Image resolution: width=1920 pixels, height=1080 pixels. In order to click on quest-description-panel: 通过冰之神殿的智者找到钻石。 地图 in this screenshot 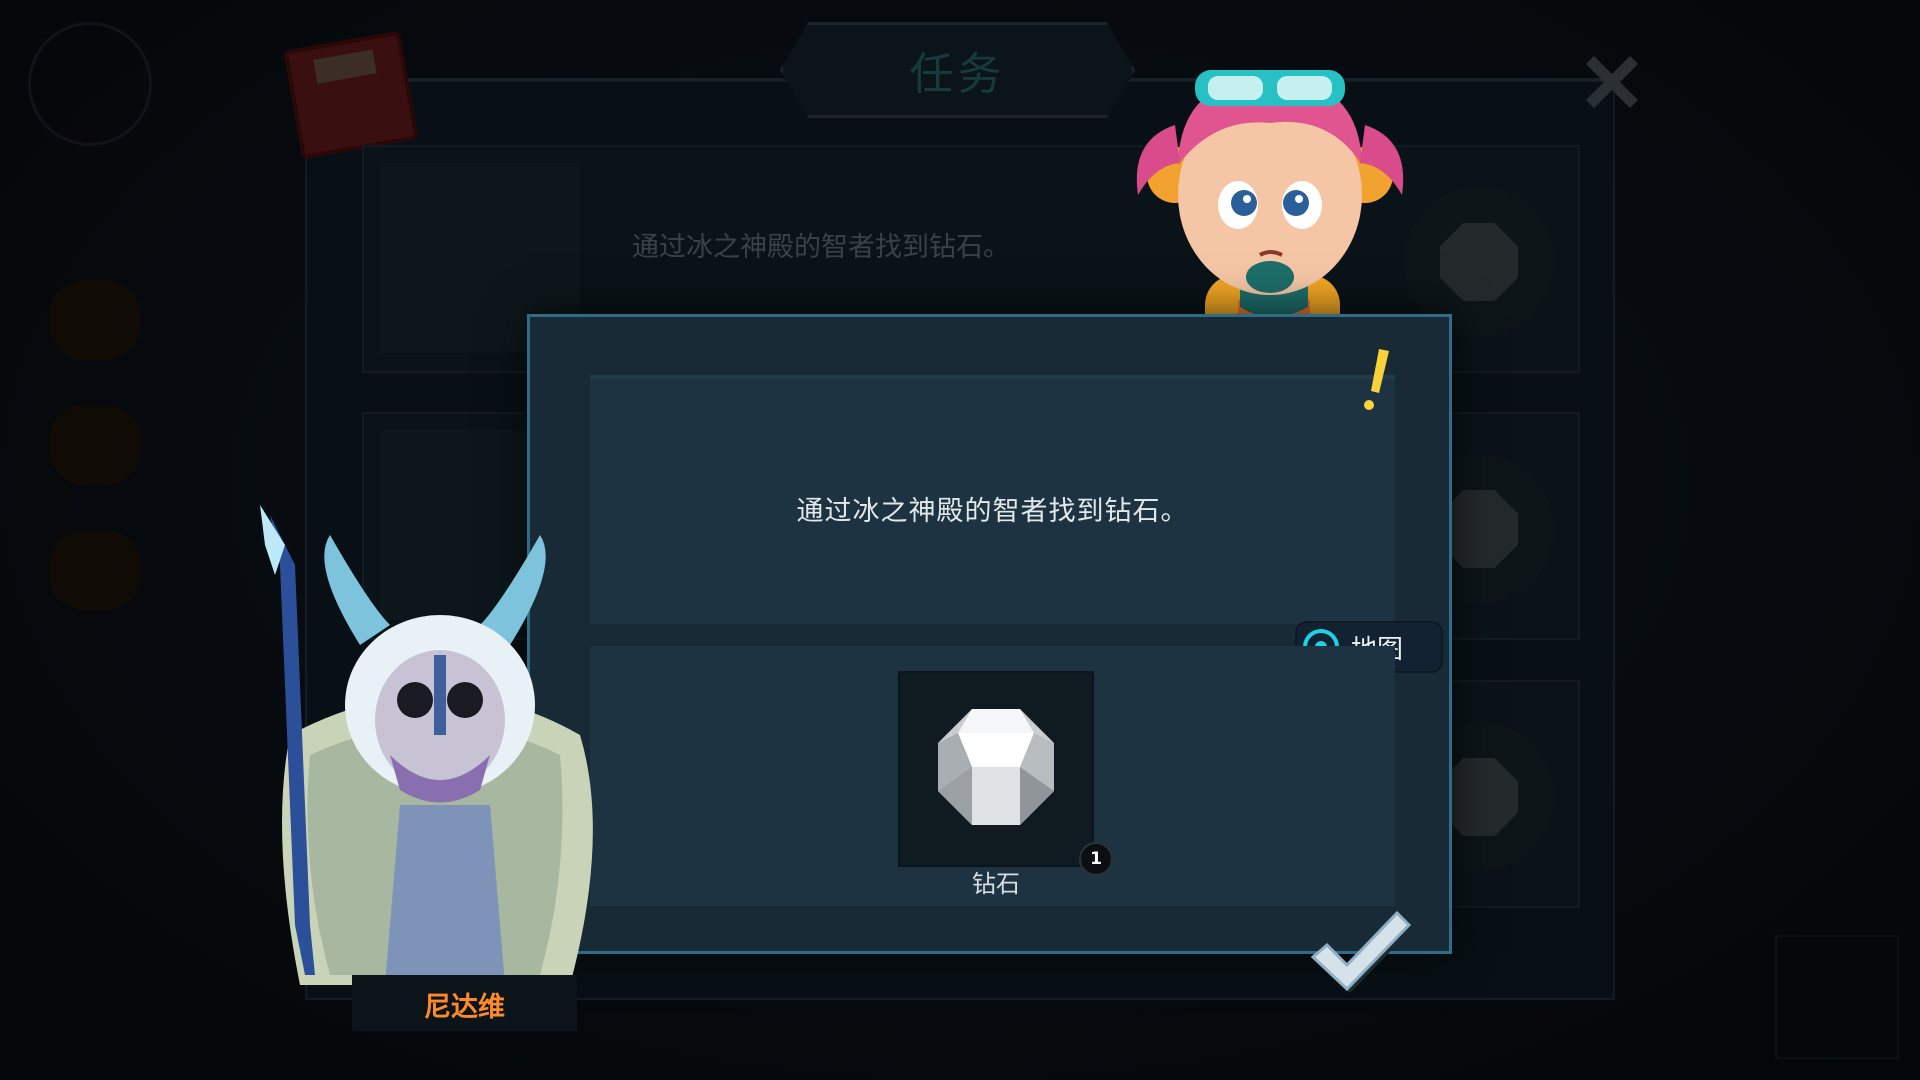, I will do `click(1016, 524)`.